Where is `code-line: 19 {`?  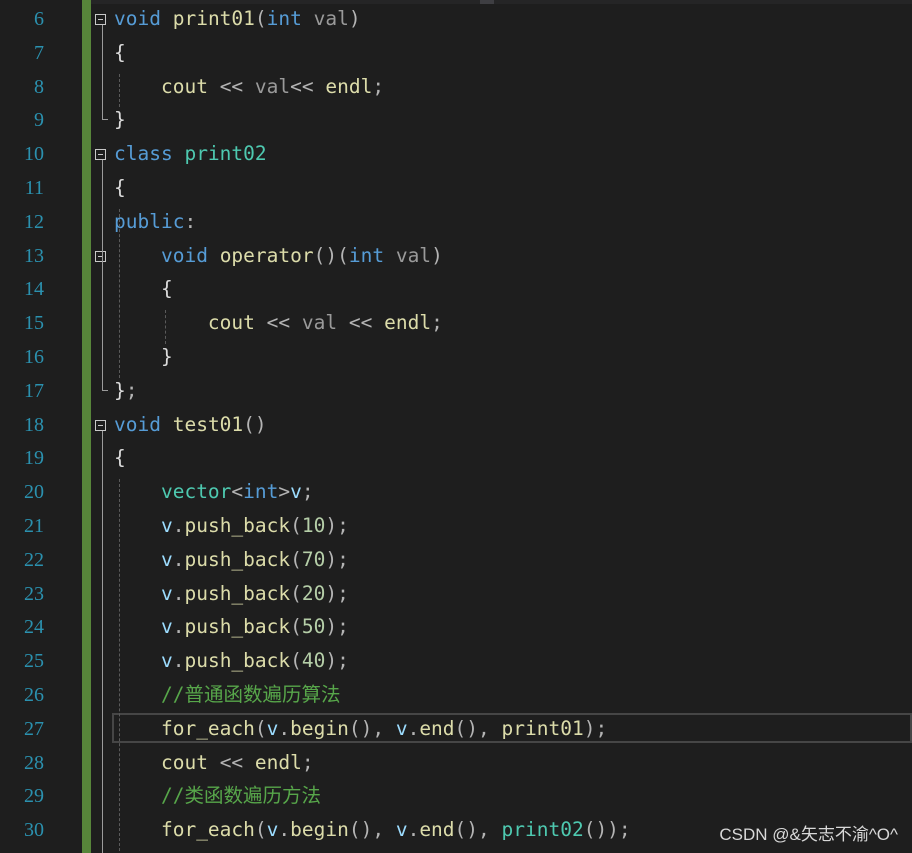 code-line: 19 { is located at coordinates (456, 458).